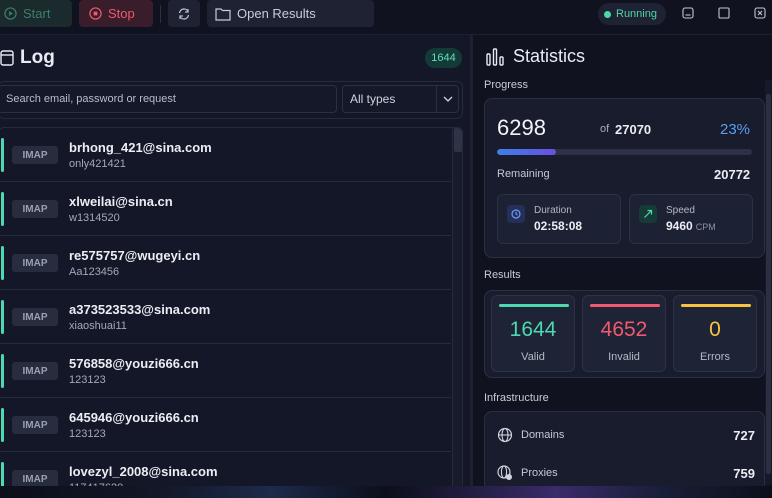 The height and width of the screenshot is (498, 772). I want to click on errors-count: 0, so click(715, 329).